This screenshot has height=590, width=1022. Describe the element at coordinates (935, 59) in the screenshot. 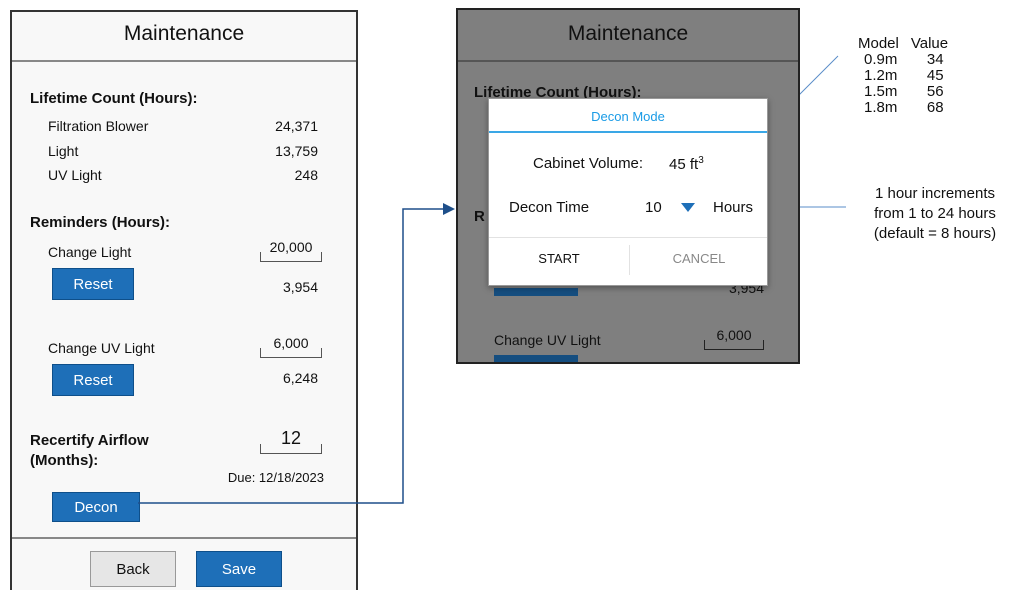

I see `table-cell: 34` at that location.